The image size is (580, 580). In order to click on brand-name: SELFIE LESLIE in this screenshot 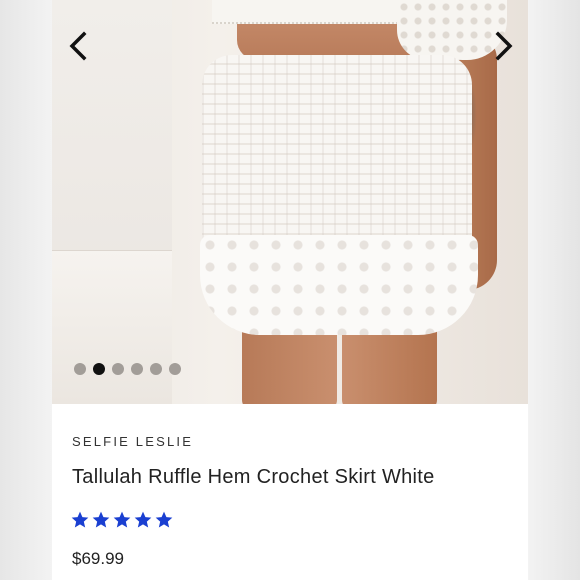, I will do `click(132, 441)`.